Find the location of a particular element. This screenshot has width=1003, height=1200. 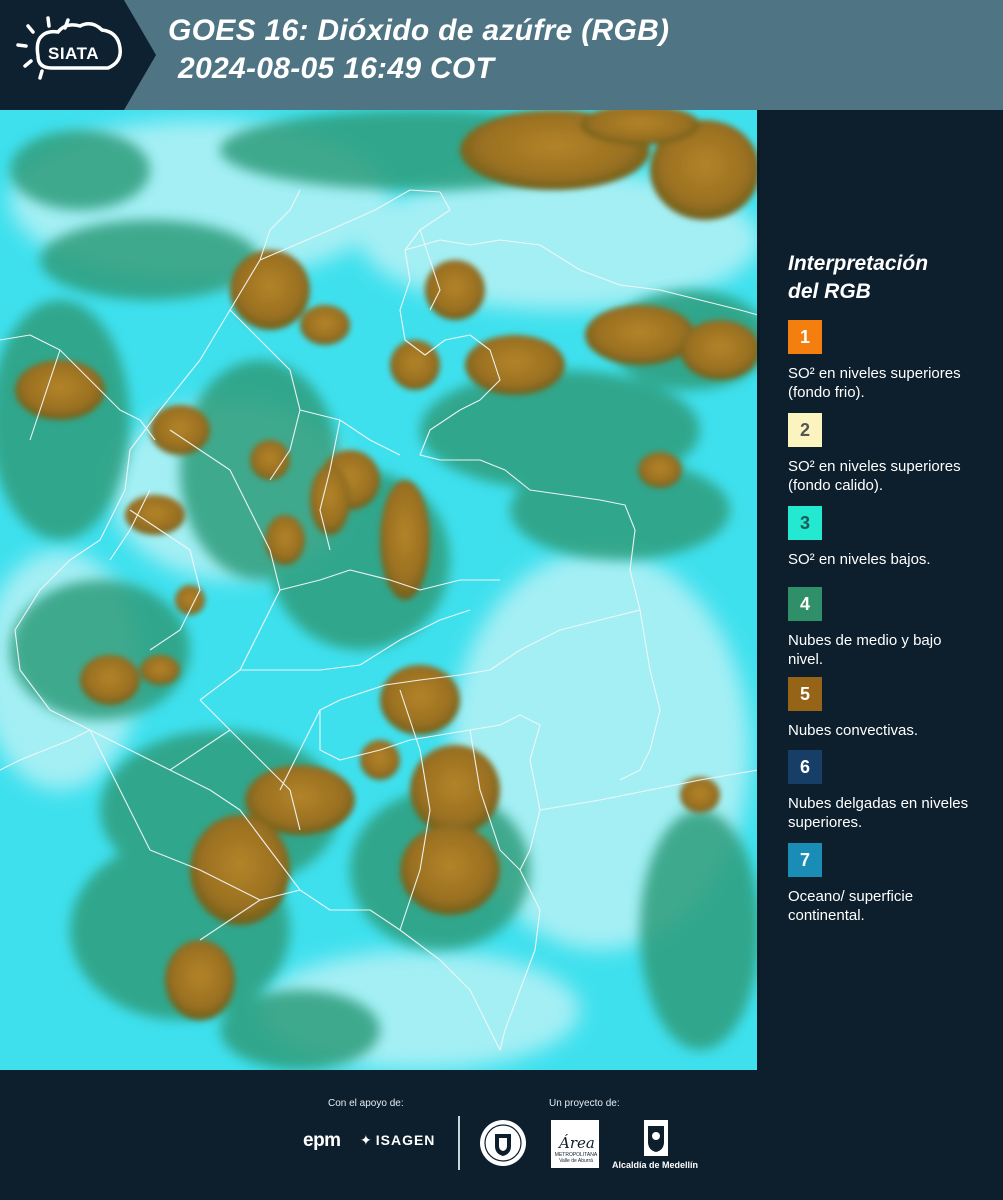

isagen-logo-text: ISAGEN is located at coordinates (405, 1140).